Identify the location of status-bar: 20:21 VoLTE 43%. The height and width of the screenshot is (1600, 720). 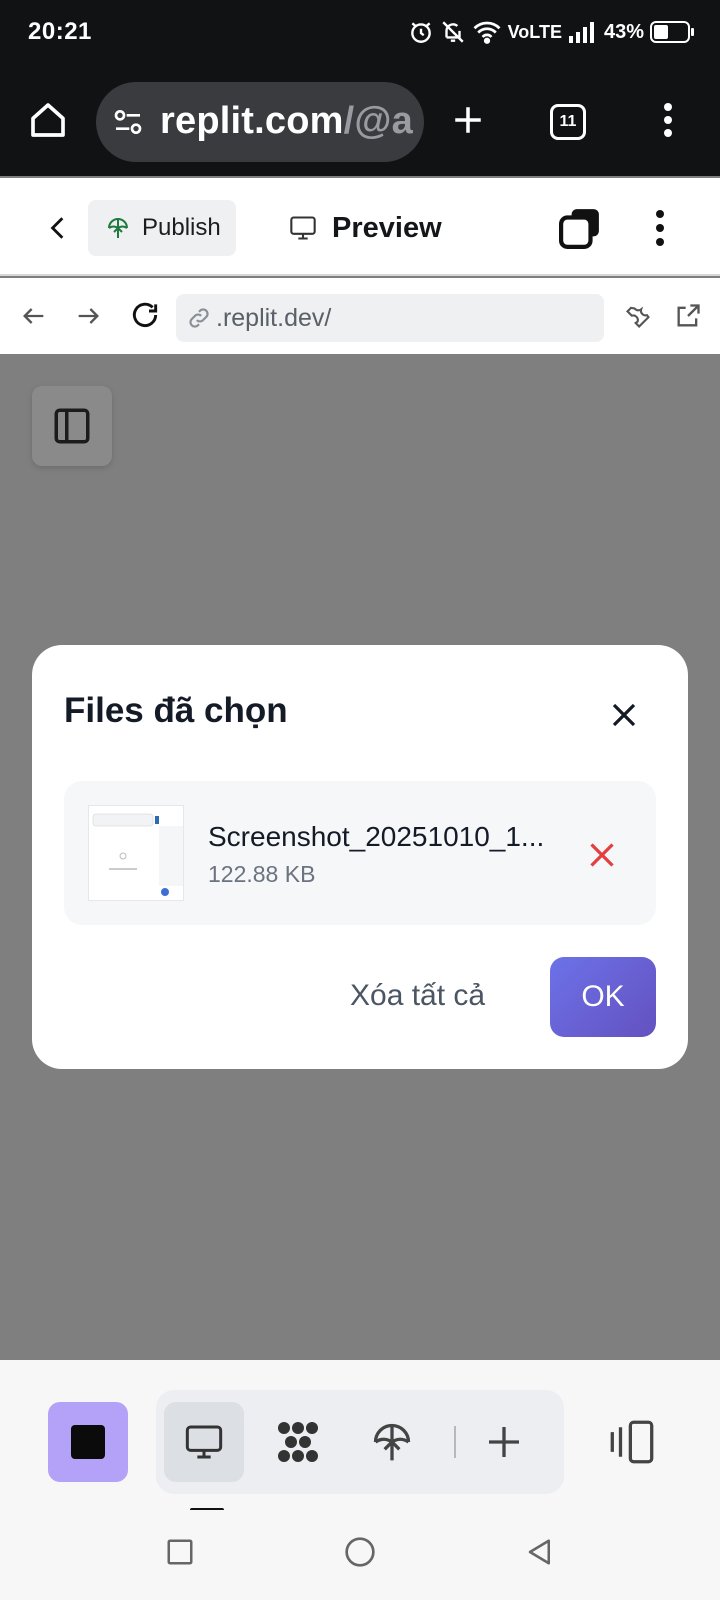
(360, 33).